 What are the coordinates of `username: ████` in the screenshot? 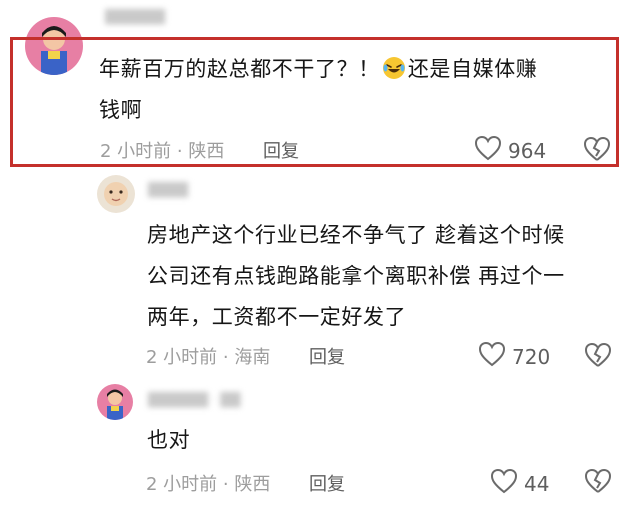 It's located at (168, 190).